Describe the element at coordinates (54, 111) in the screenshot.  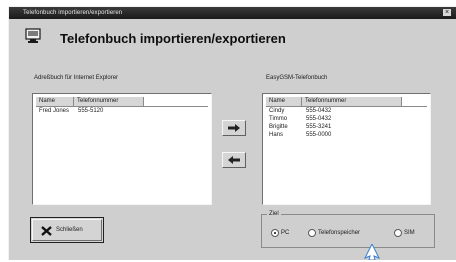
I see `contact-name: Fred Jones` at that location.